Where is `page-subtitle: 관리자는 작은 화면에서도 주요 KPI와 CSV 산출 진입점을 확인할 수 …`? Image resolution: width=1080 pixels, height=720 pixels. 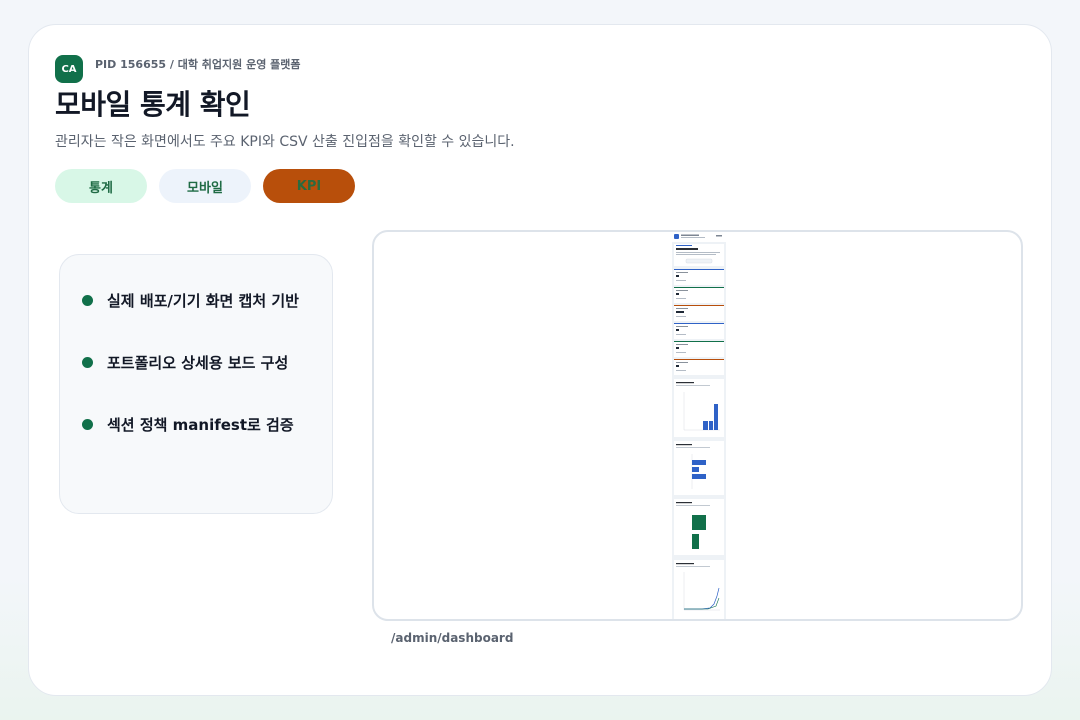 page-subtitle: 관리자는 작은 화면에서도 주요 KPI와 CSV 산출 진입점을 확인할 수 … is located at coordinates (285, 142).